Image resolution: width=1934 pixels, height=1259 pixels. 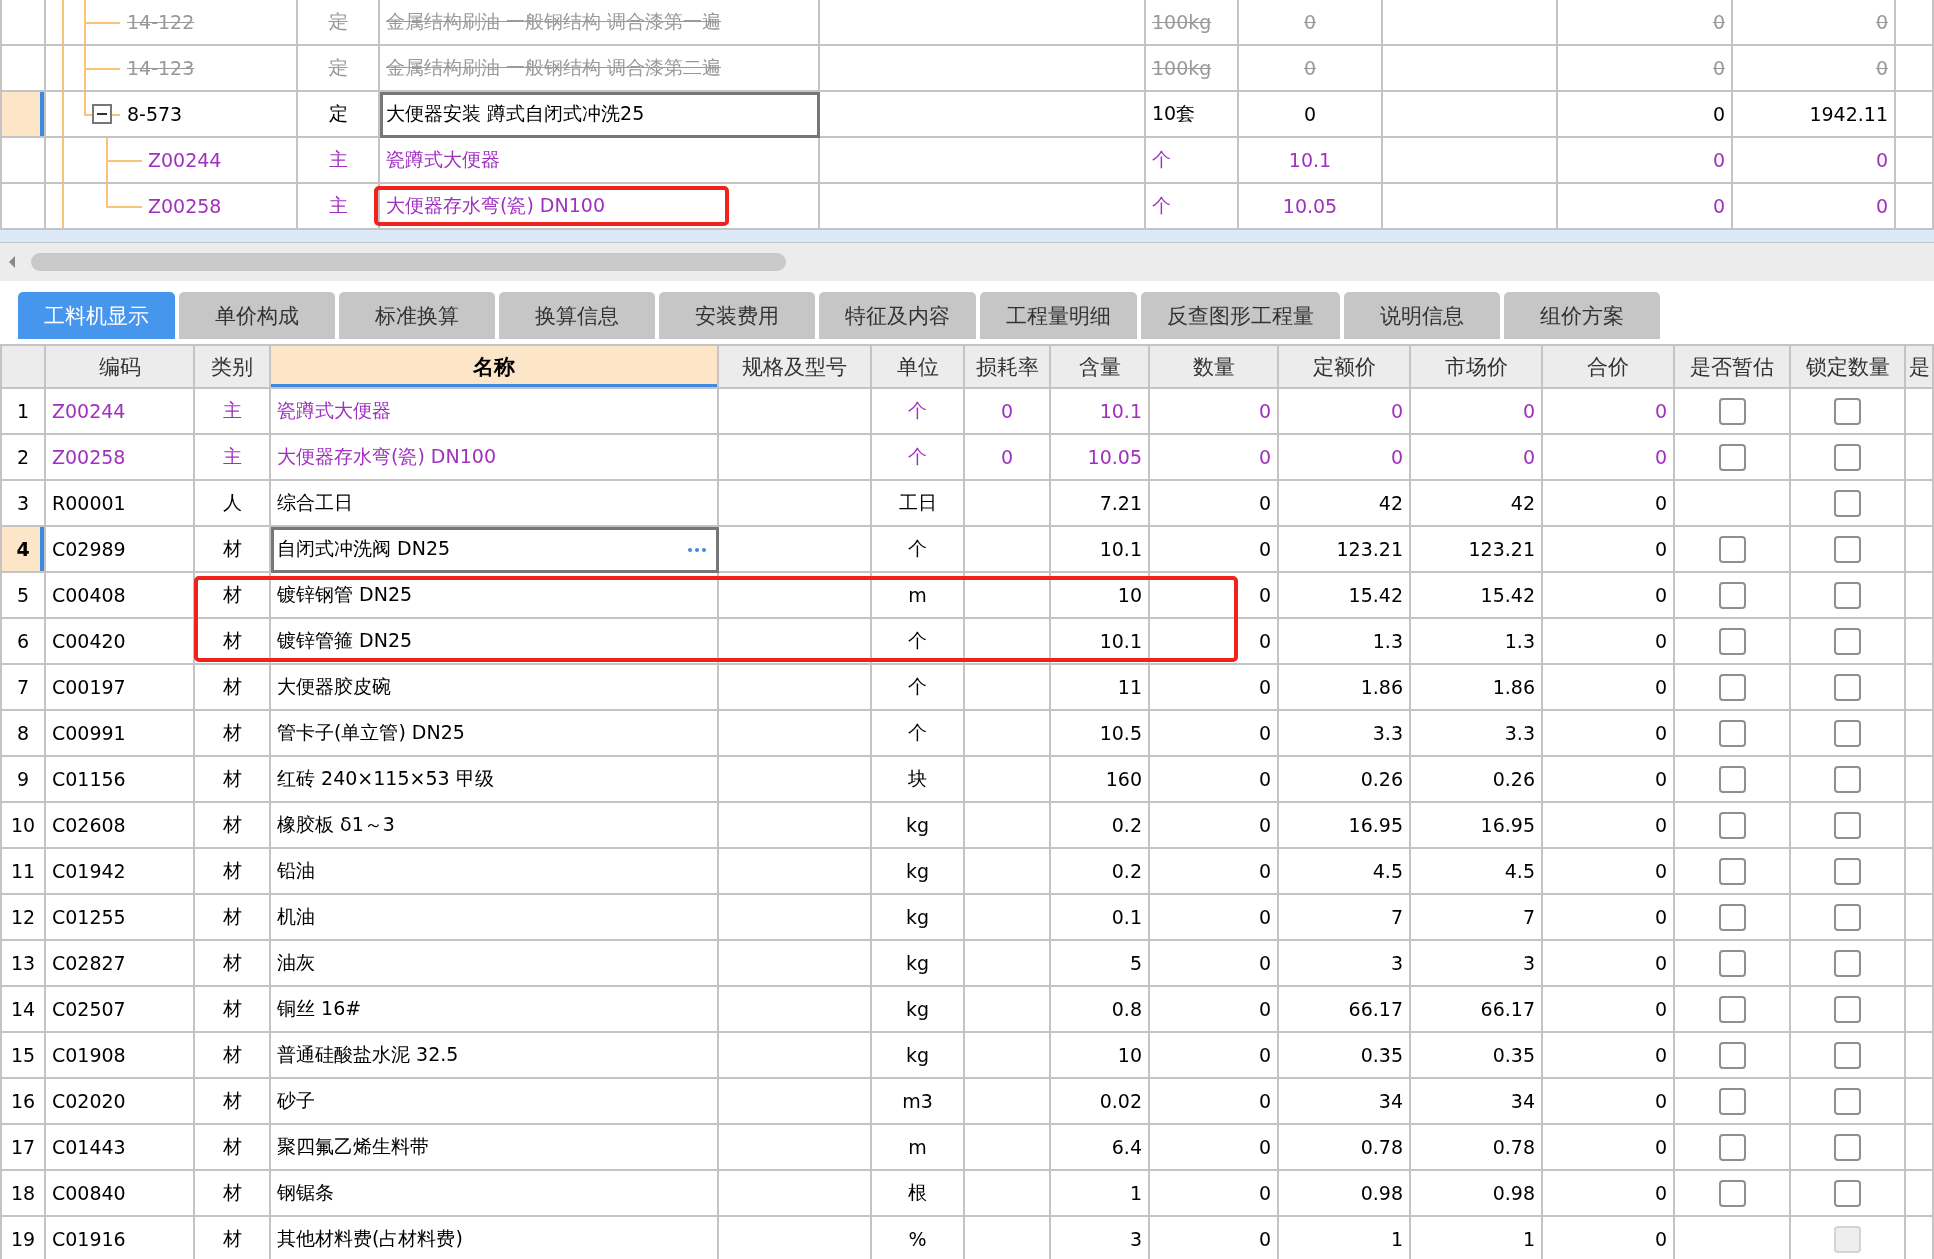 I want to click on row-number: 16, so click(x=23, y=1102).